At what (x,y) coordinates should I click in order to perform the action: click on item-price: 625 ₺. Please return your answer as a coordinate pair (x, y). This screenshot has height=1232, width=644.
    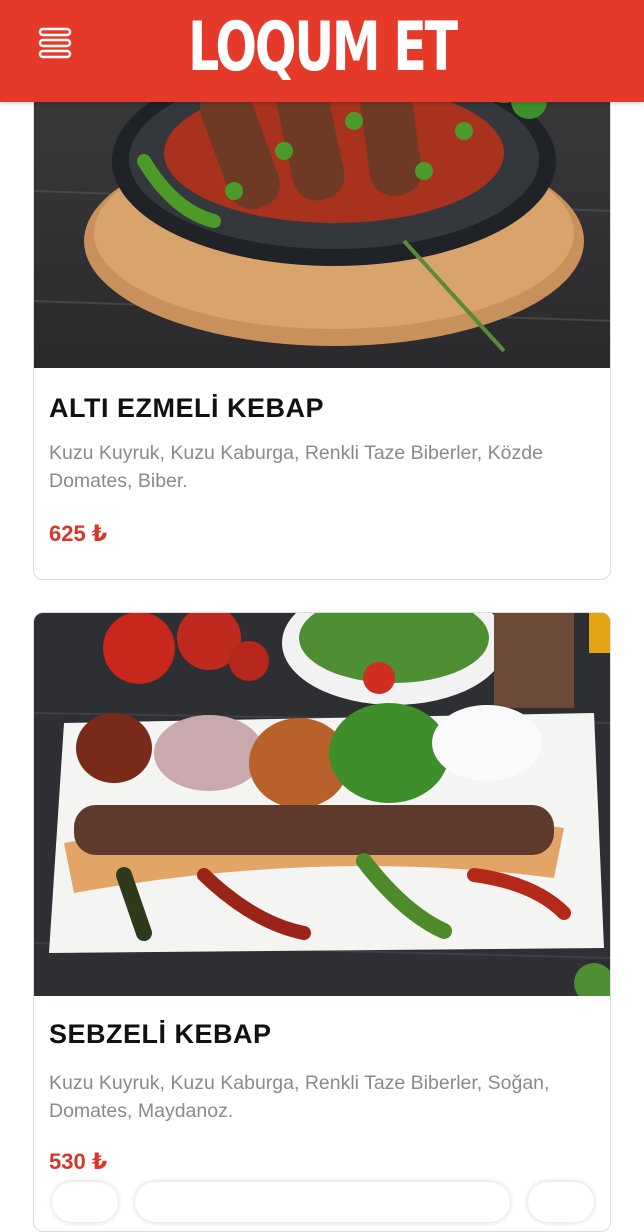
    Looking at the image, I should click on (78, 533).